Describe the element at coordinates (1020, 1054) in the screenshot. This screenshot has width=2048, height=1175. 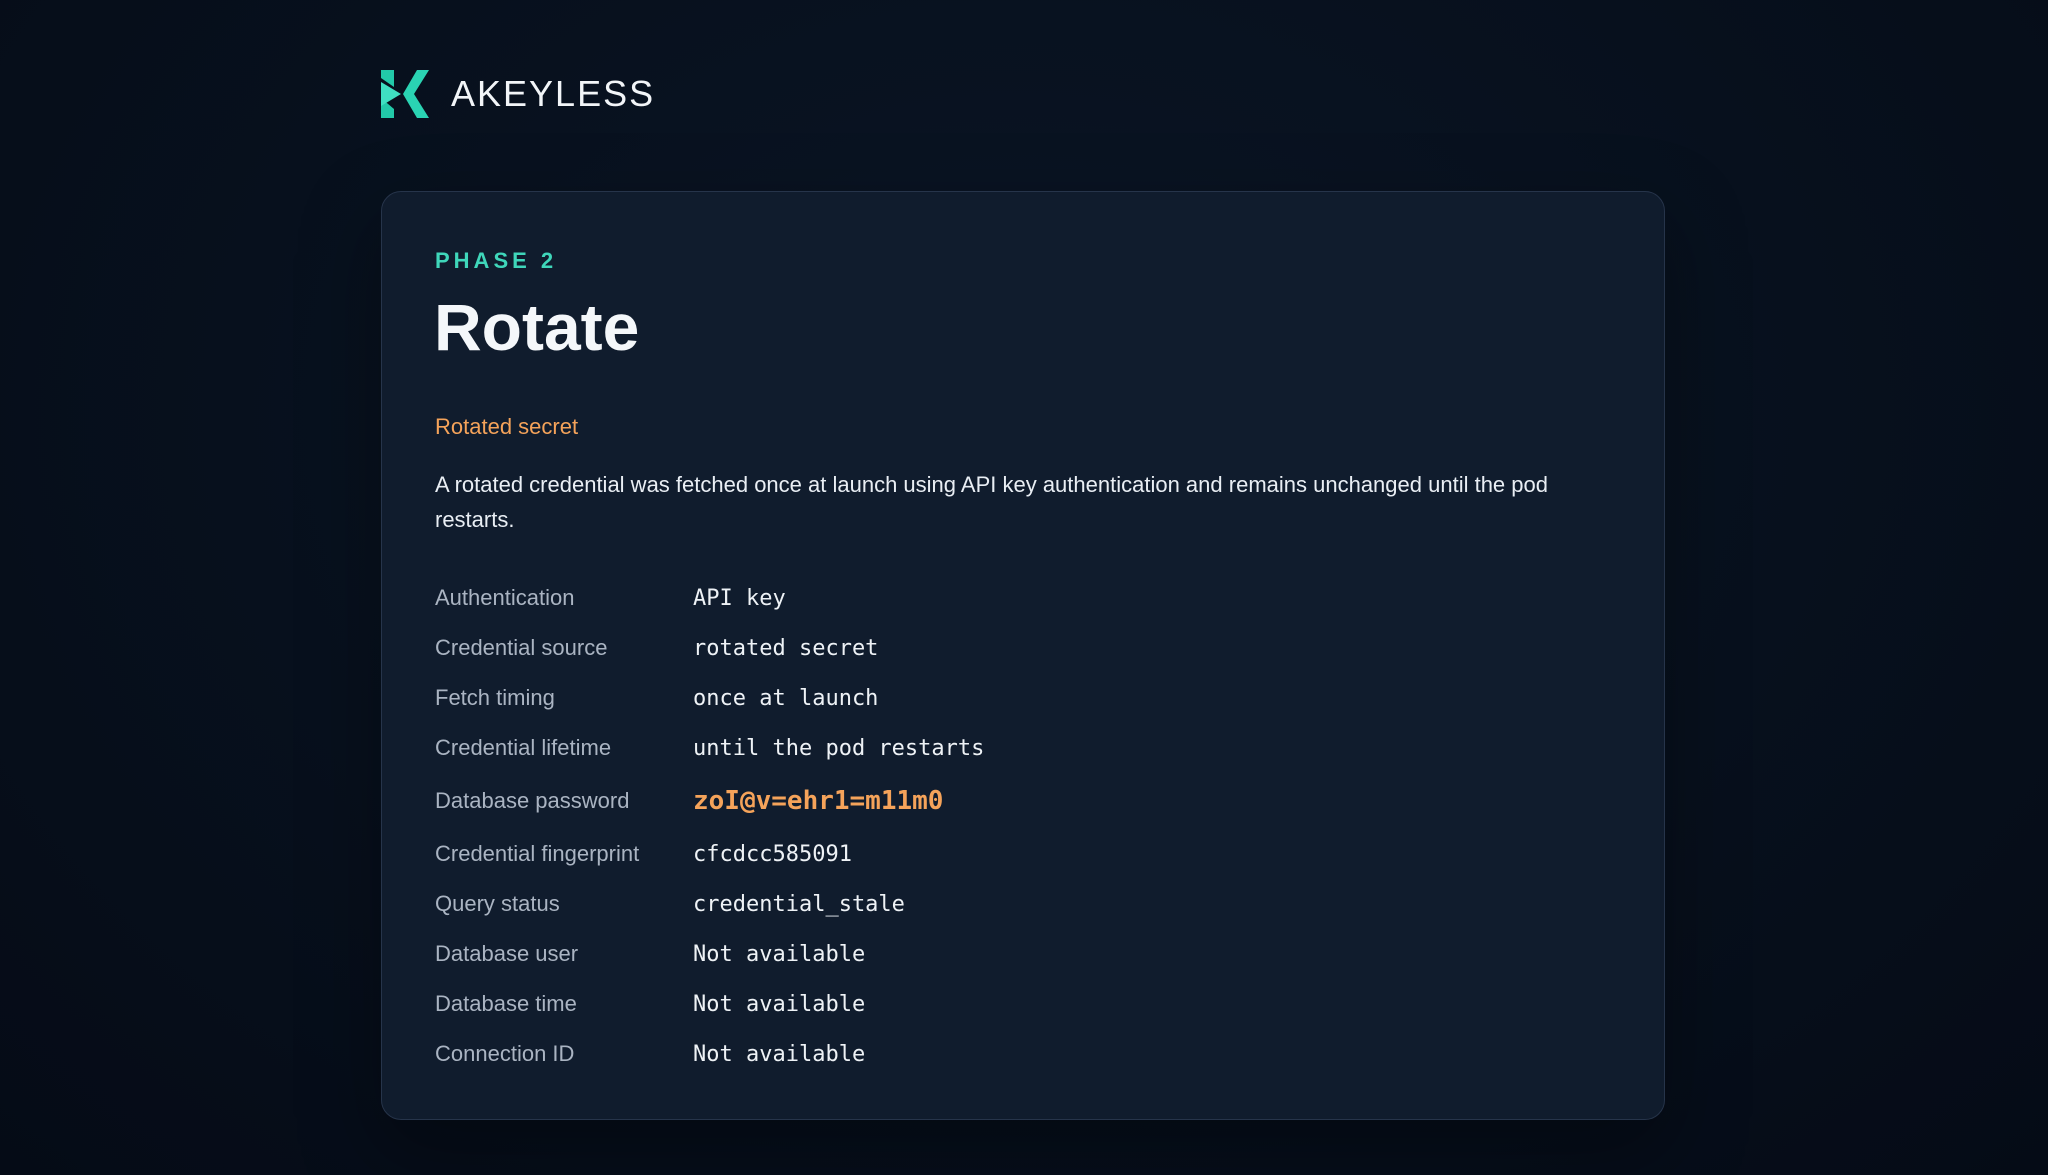
I see `detail-row-connection-id: Connection ID Not available` at that location.